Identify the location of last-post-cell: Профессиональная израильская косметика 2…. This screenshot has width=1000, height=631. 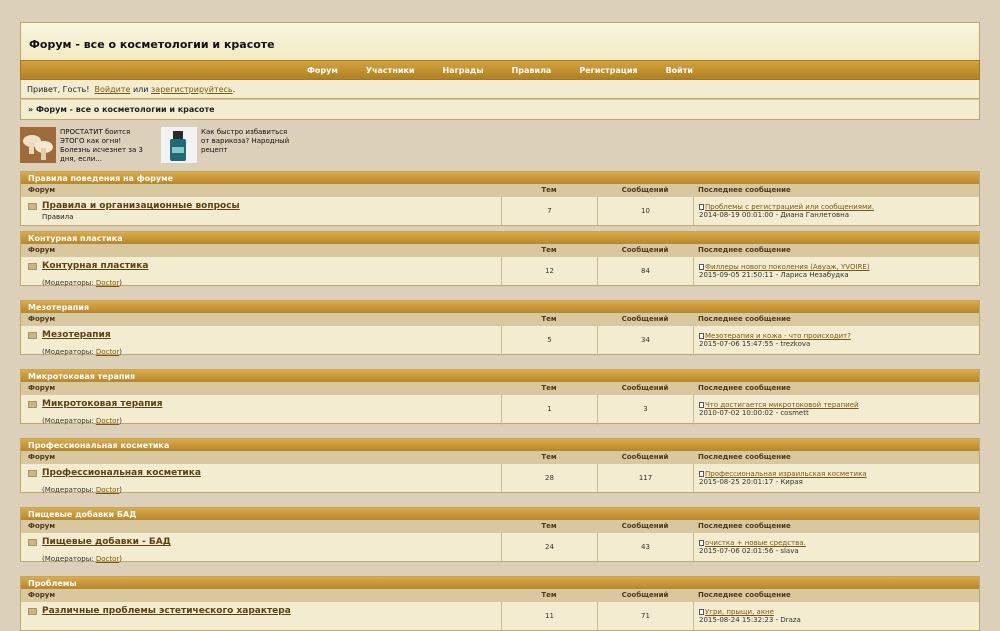
(836, 479).